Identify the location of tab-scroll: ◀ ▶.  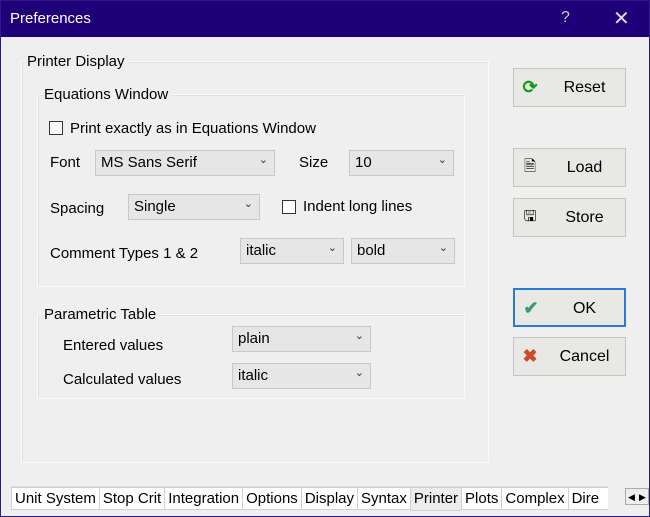
(637, 496).